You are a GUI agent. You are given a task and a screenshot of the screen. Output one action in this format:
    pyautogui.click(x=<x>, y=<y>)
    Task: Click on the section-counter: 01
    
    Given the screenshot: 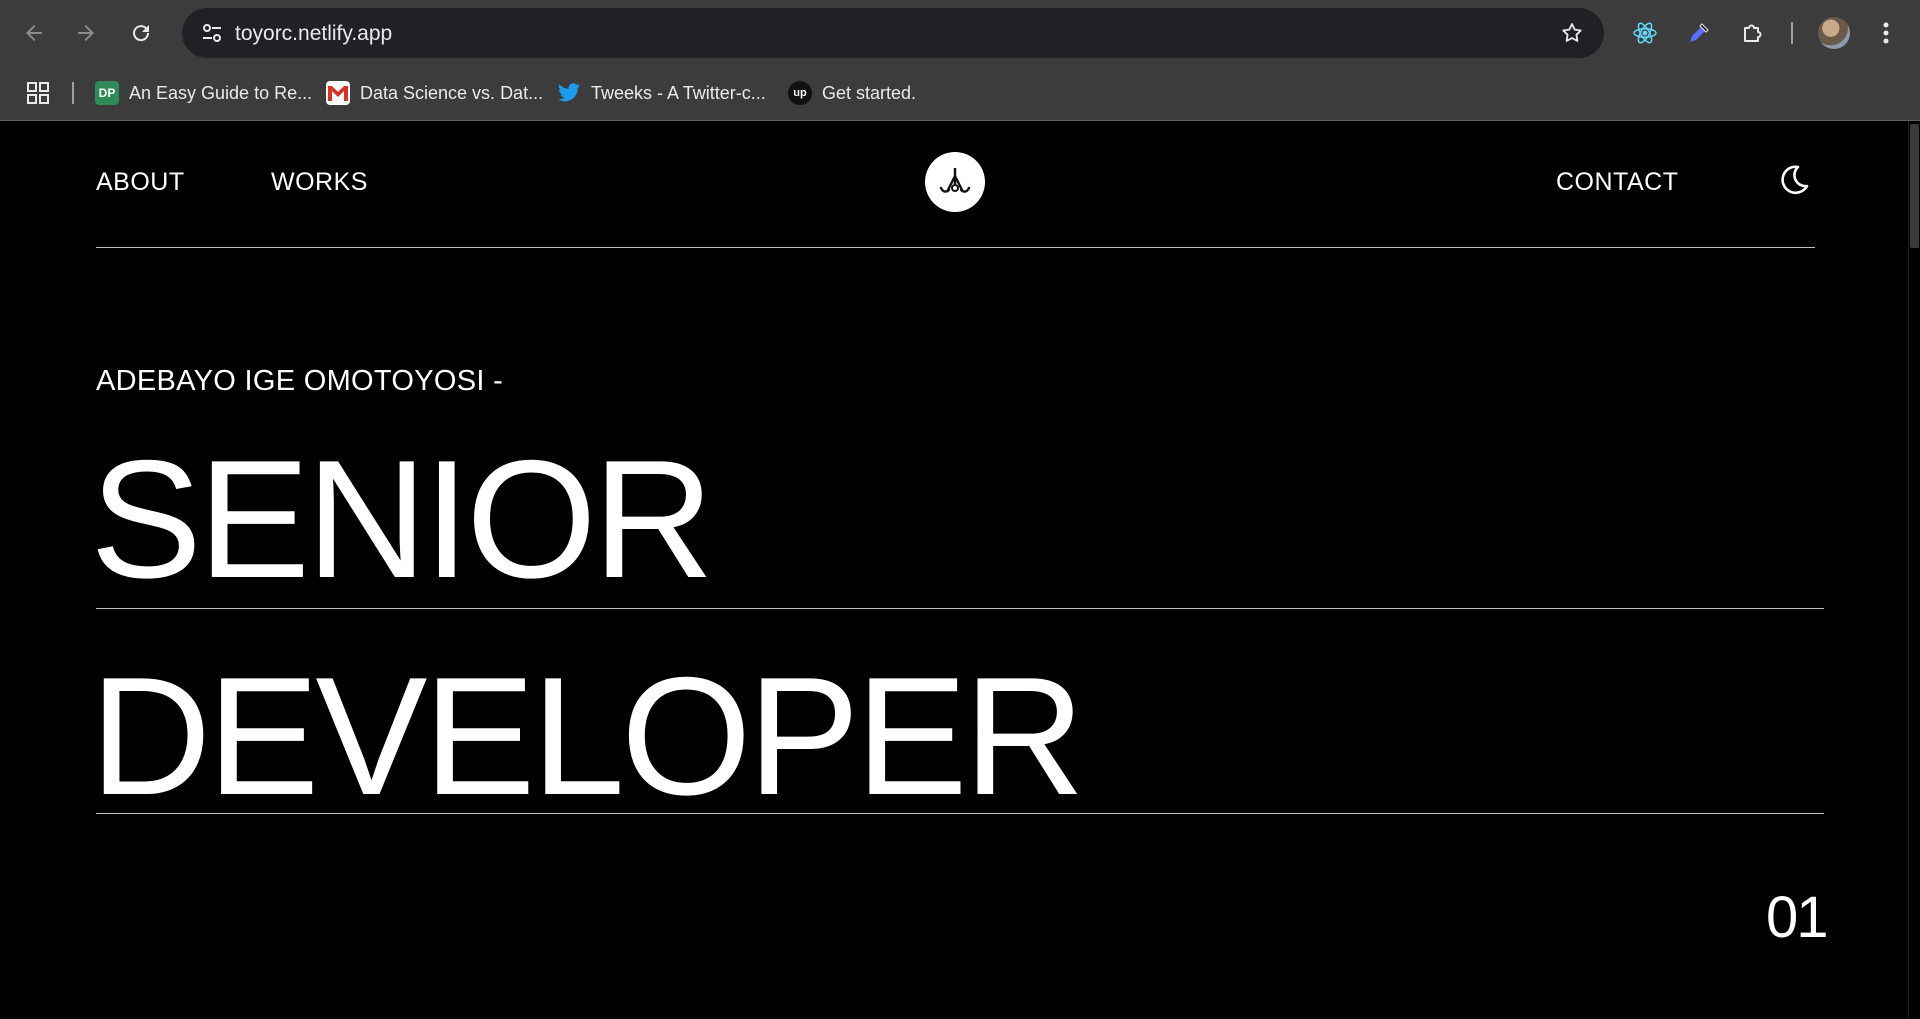 What is the action you would take?
    pyautogui.click(x=1797, y=917)
    